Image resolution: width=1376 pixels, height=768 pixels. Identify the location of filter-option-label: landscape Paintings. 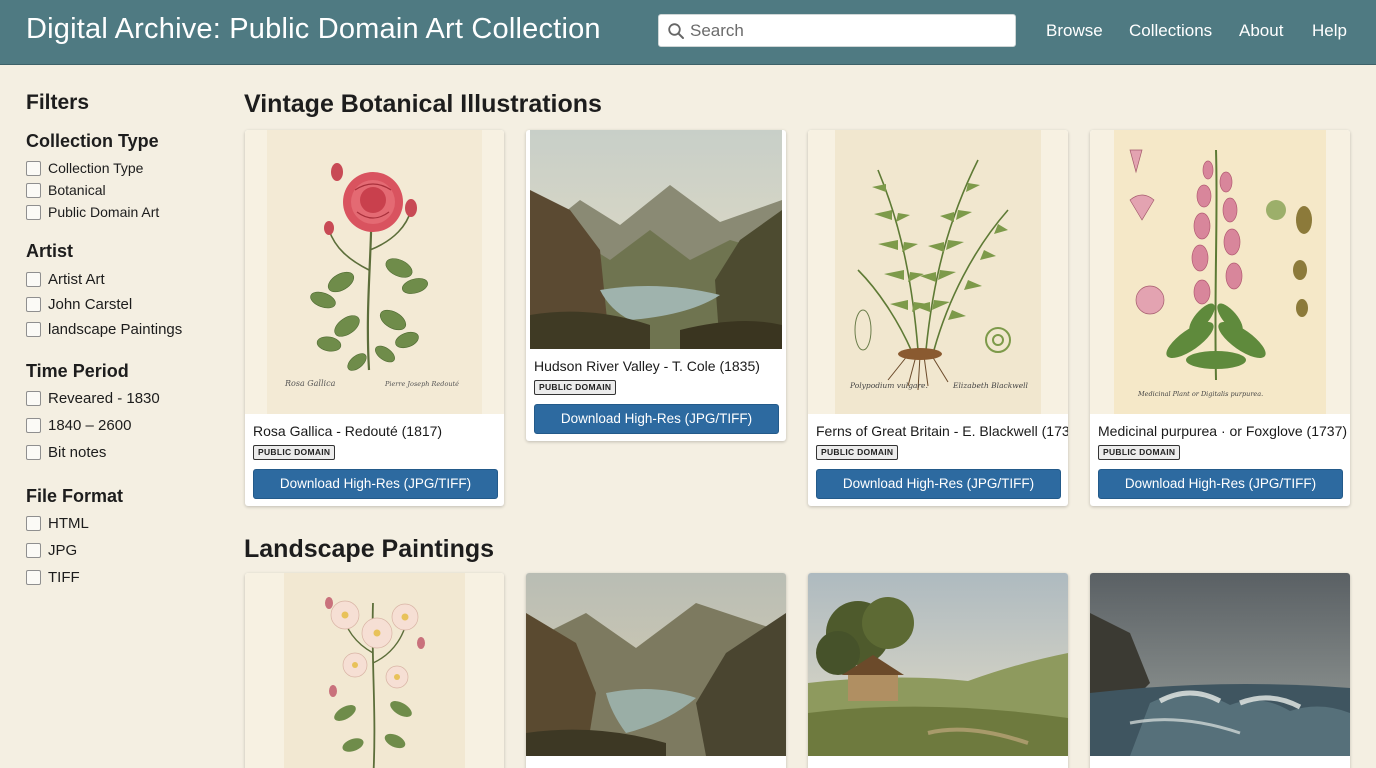
(115, 329).